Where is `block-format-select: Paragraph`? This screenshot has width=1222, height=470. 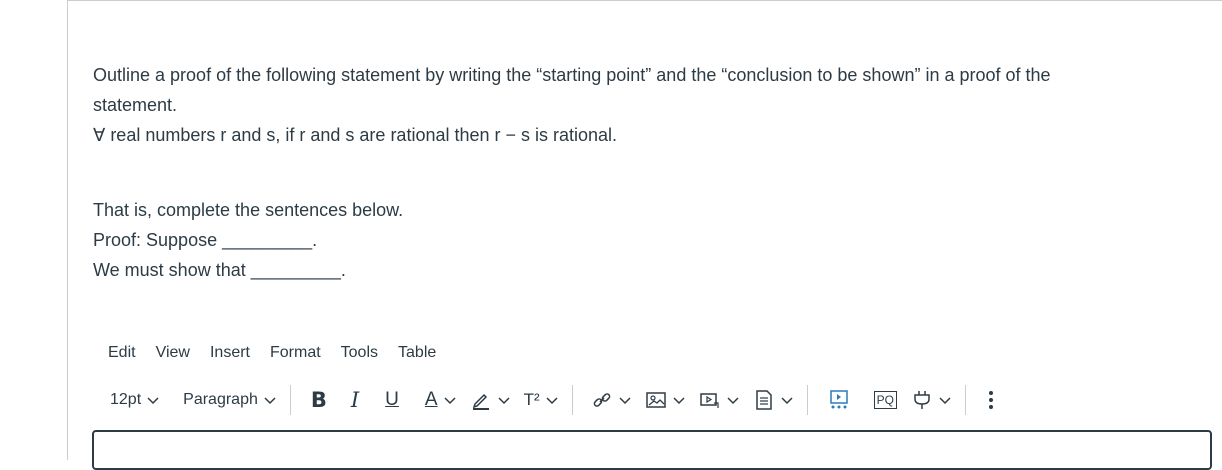 block-format-select: Paragraph is located at coordinates (229, 400).